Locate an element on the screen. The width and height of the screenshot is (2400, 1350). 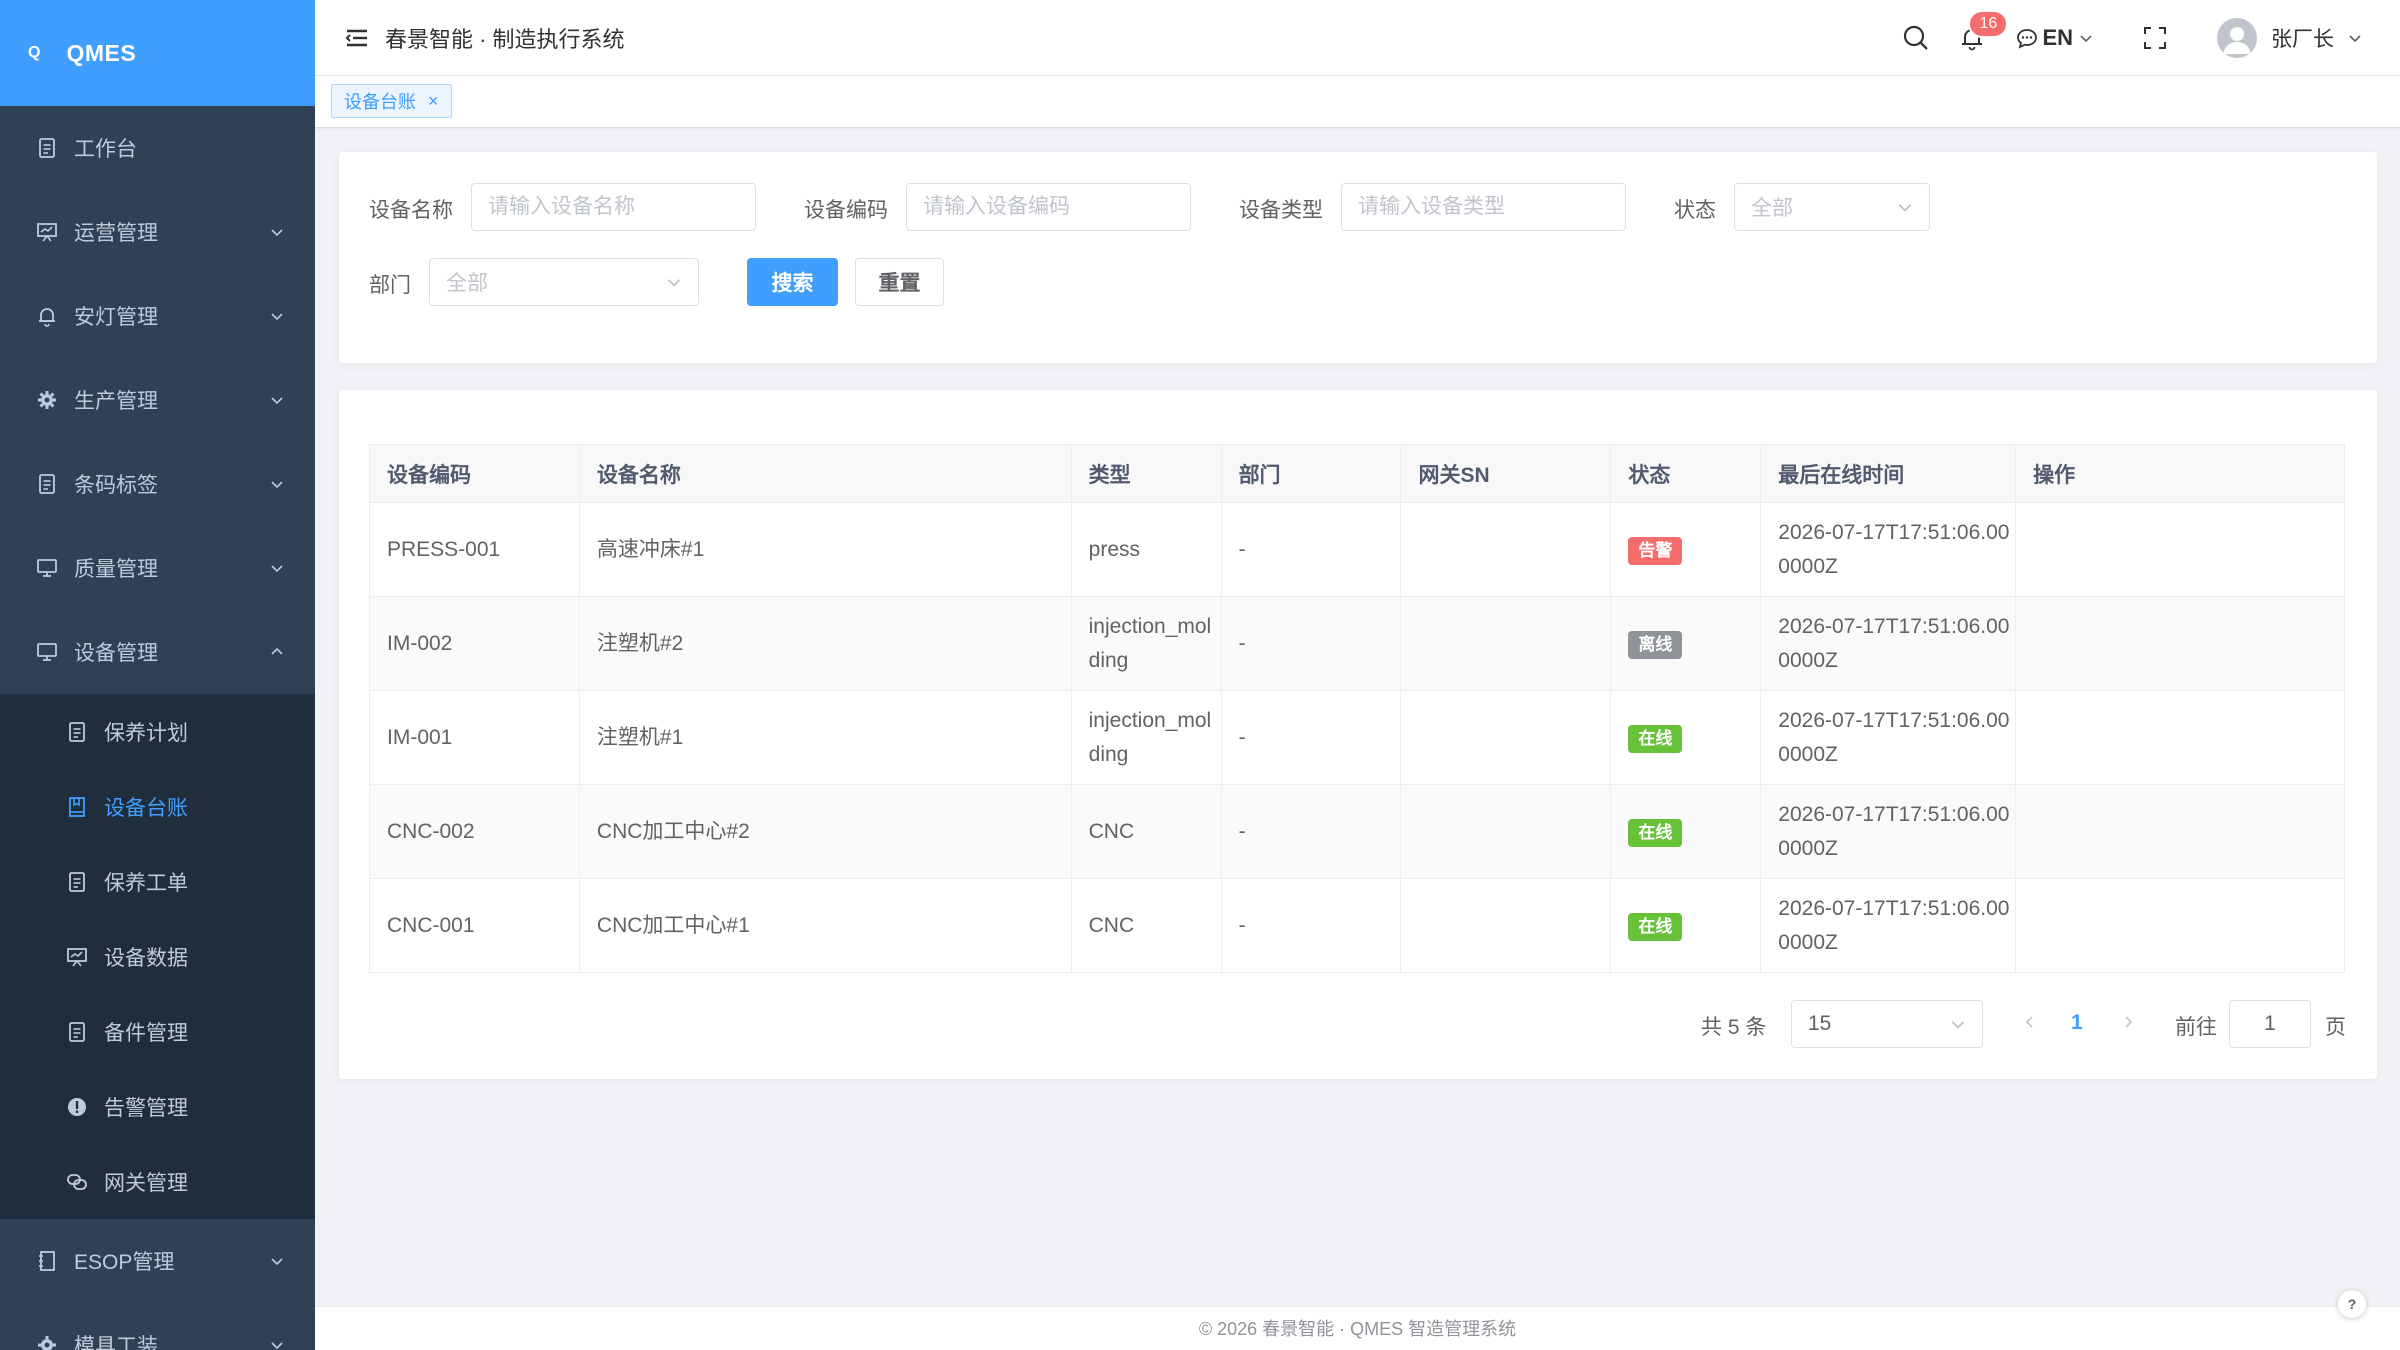
bell-icon is located at coordinates (47, 316).